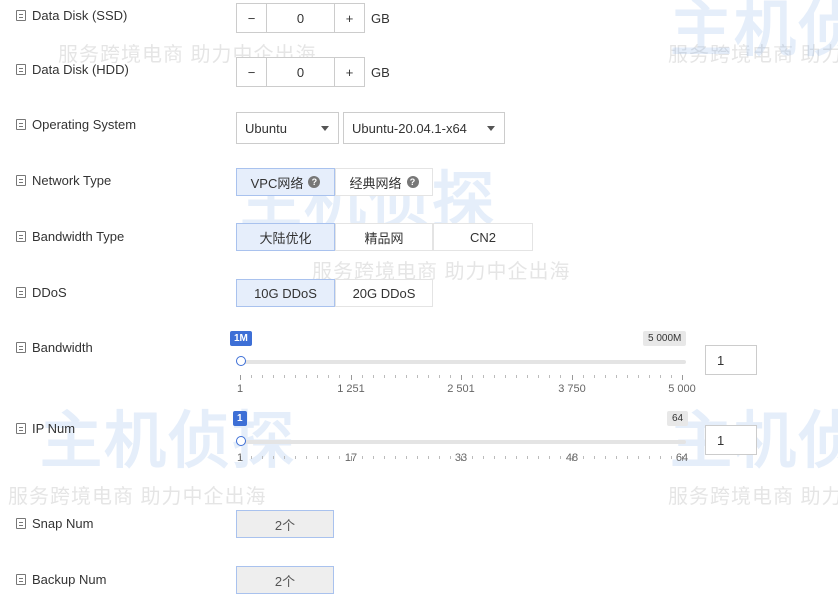 The height and width of the screenshot is (603, 838). Describe the element at coordinates (483, 237) in the screenshot. I see `bandwidth-type-option-cn2: CN2` at that location.